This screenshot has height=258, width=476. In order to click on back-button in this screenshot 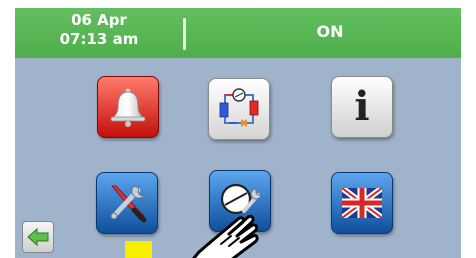, I will do `click(38, 237)`.